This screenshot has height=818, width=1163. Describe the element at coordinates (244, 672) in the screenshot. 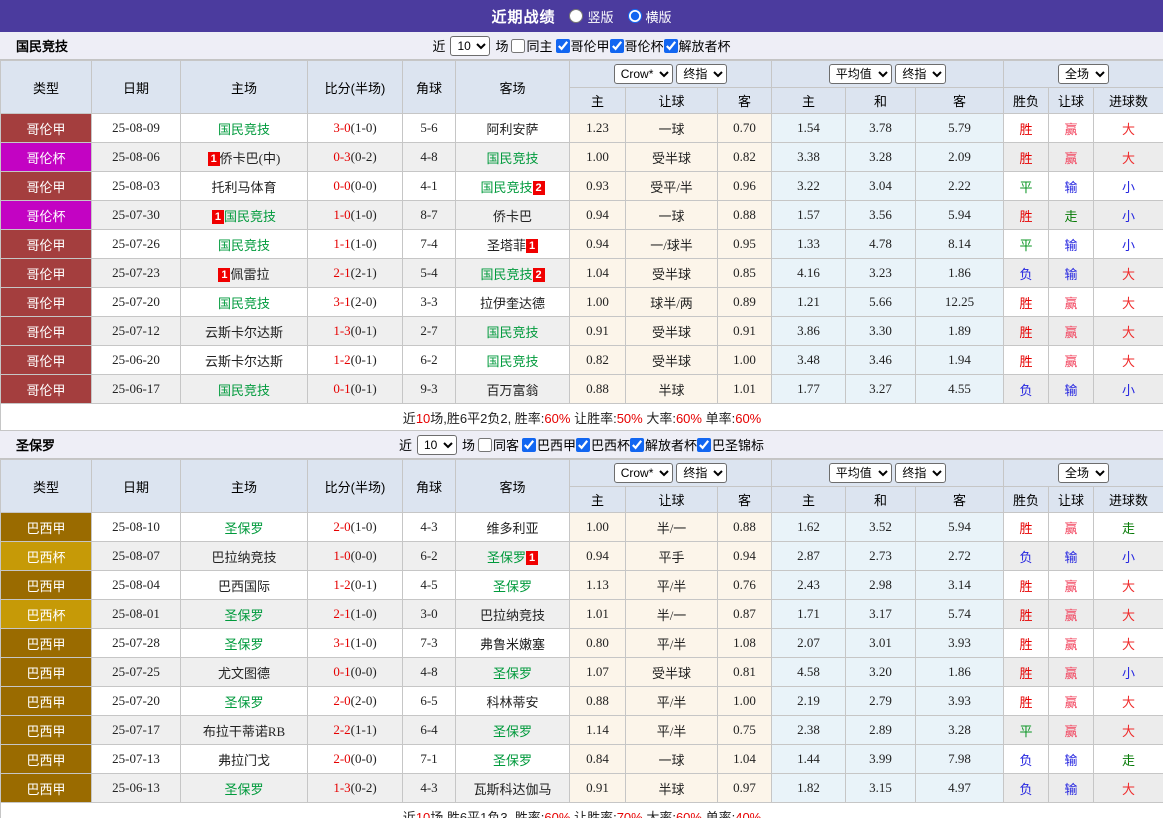

I see `home-team: 尤文图德` at that location.